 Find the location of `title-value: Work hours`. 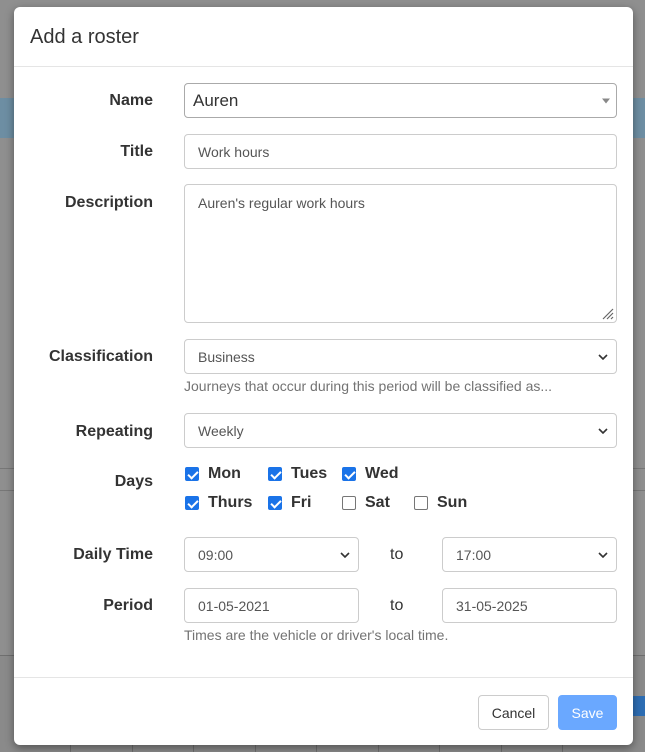

title-value: Work hours is located at coordinates (234, 151).